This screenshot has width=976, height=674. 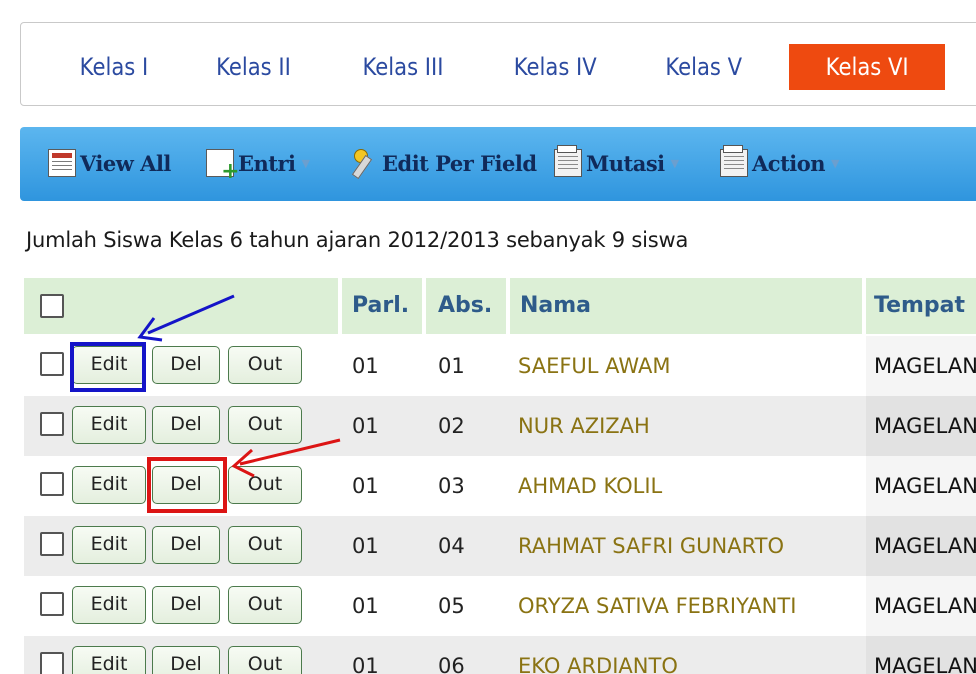 What do you see at coordinates (191, 314) in the screenshot?
I see `blue-arrow-icon` at bounding box center [191, 314].